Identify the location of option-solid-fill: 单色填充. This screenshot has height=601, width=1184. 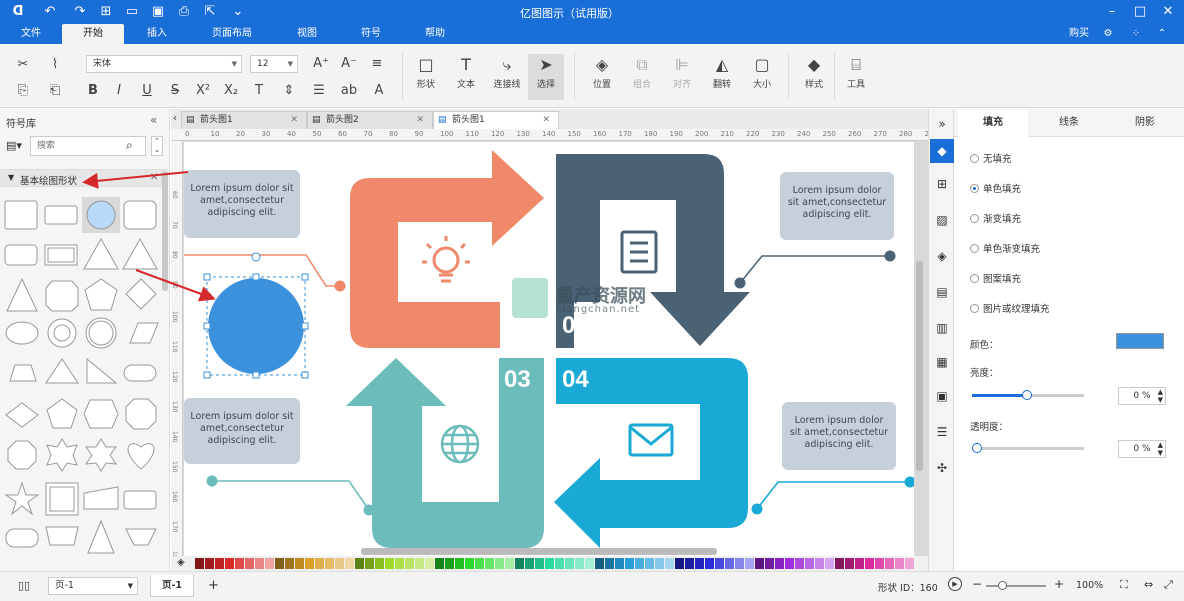
(995, 188).